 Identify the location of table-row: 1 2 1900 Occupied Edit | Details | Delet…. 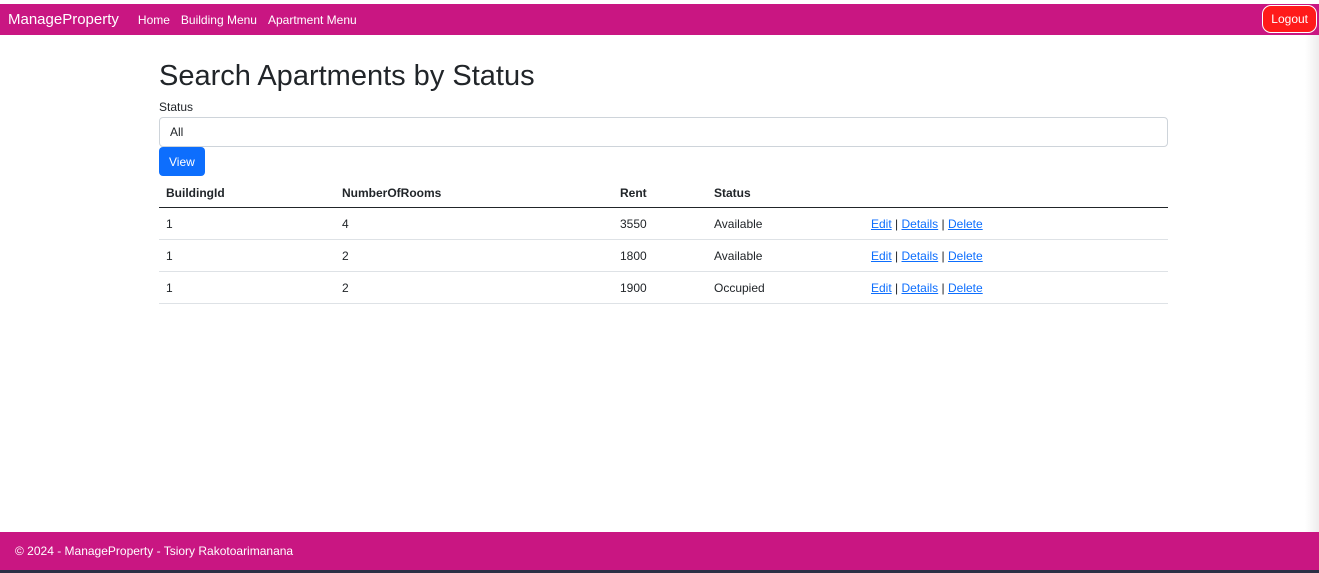
(663, 287).